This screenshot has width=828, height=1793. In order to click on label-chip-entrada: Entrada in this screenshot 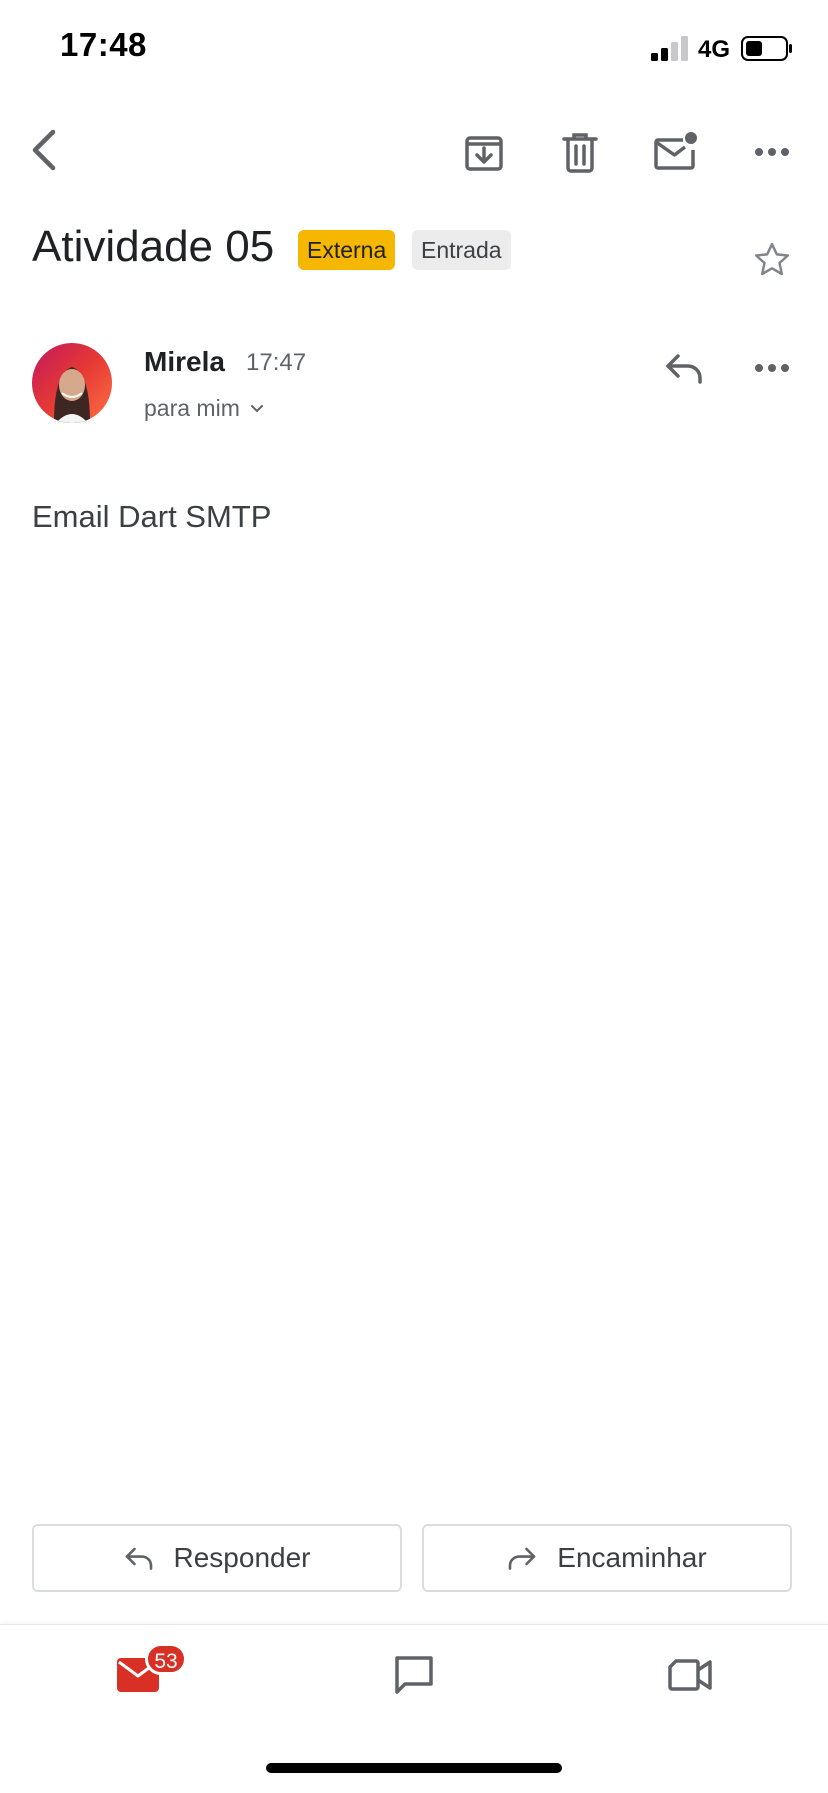, I will do `click(461, 250)`.